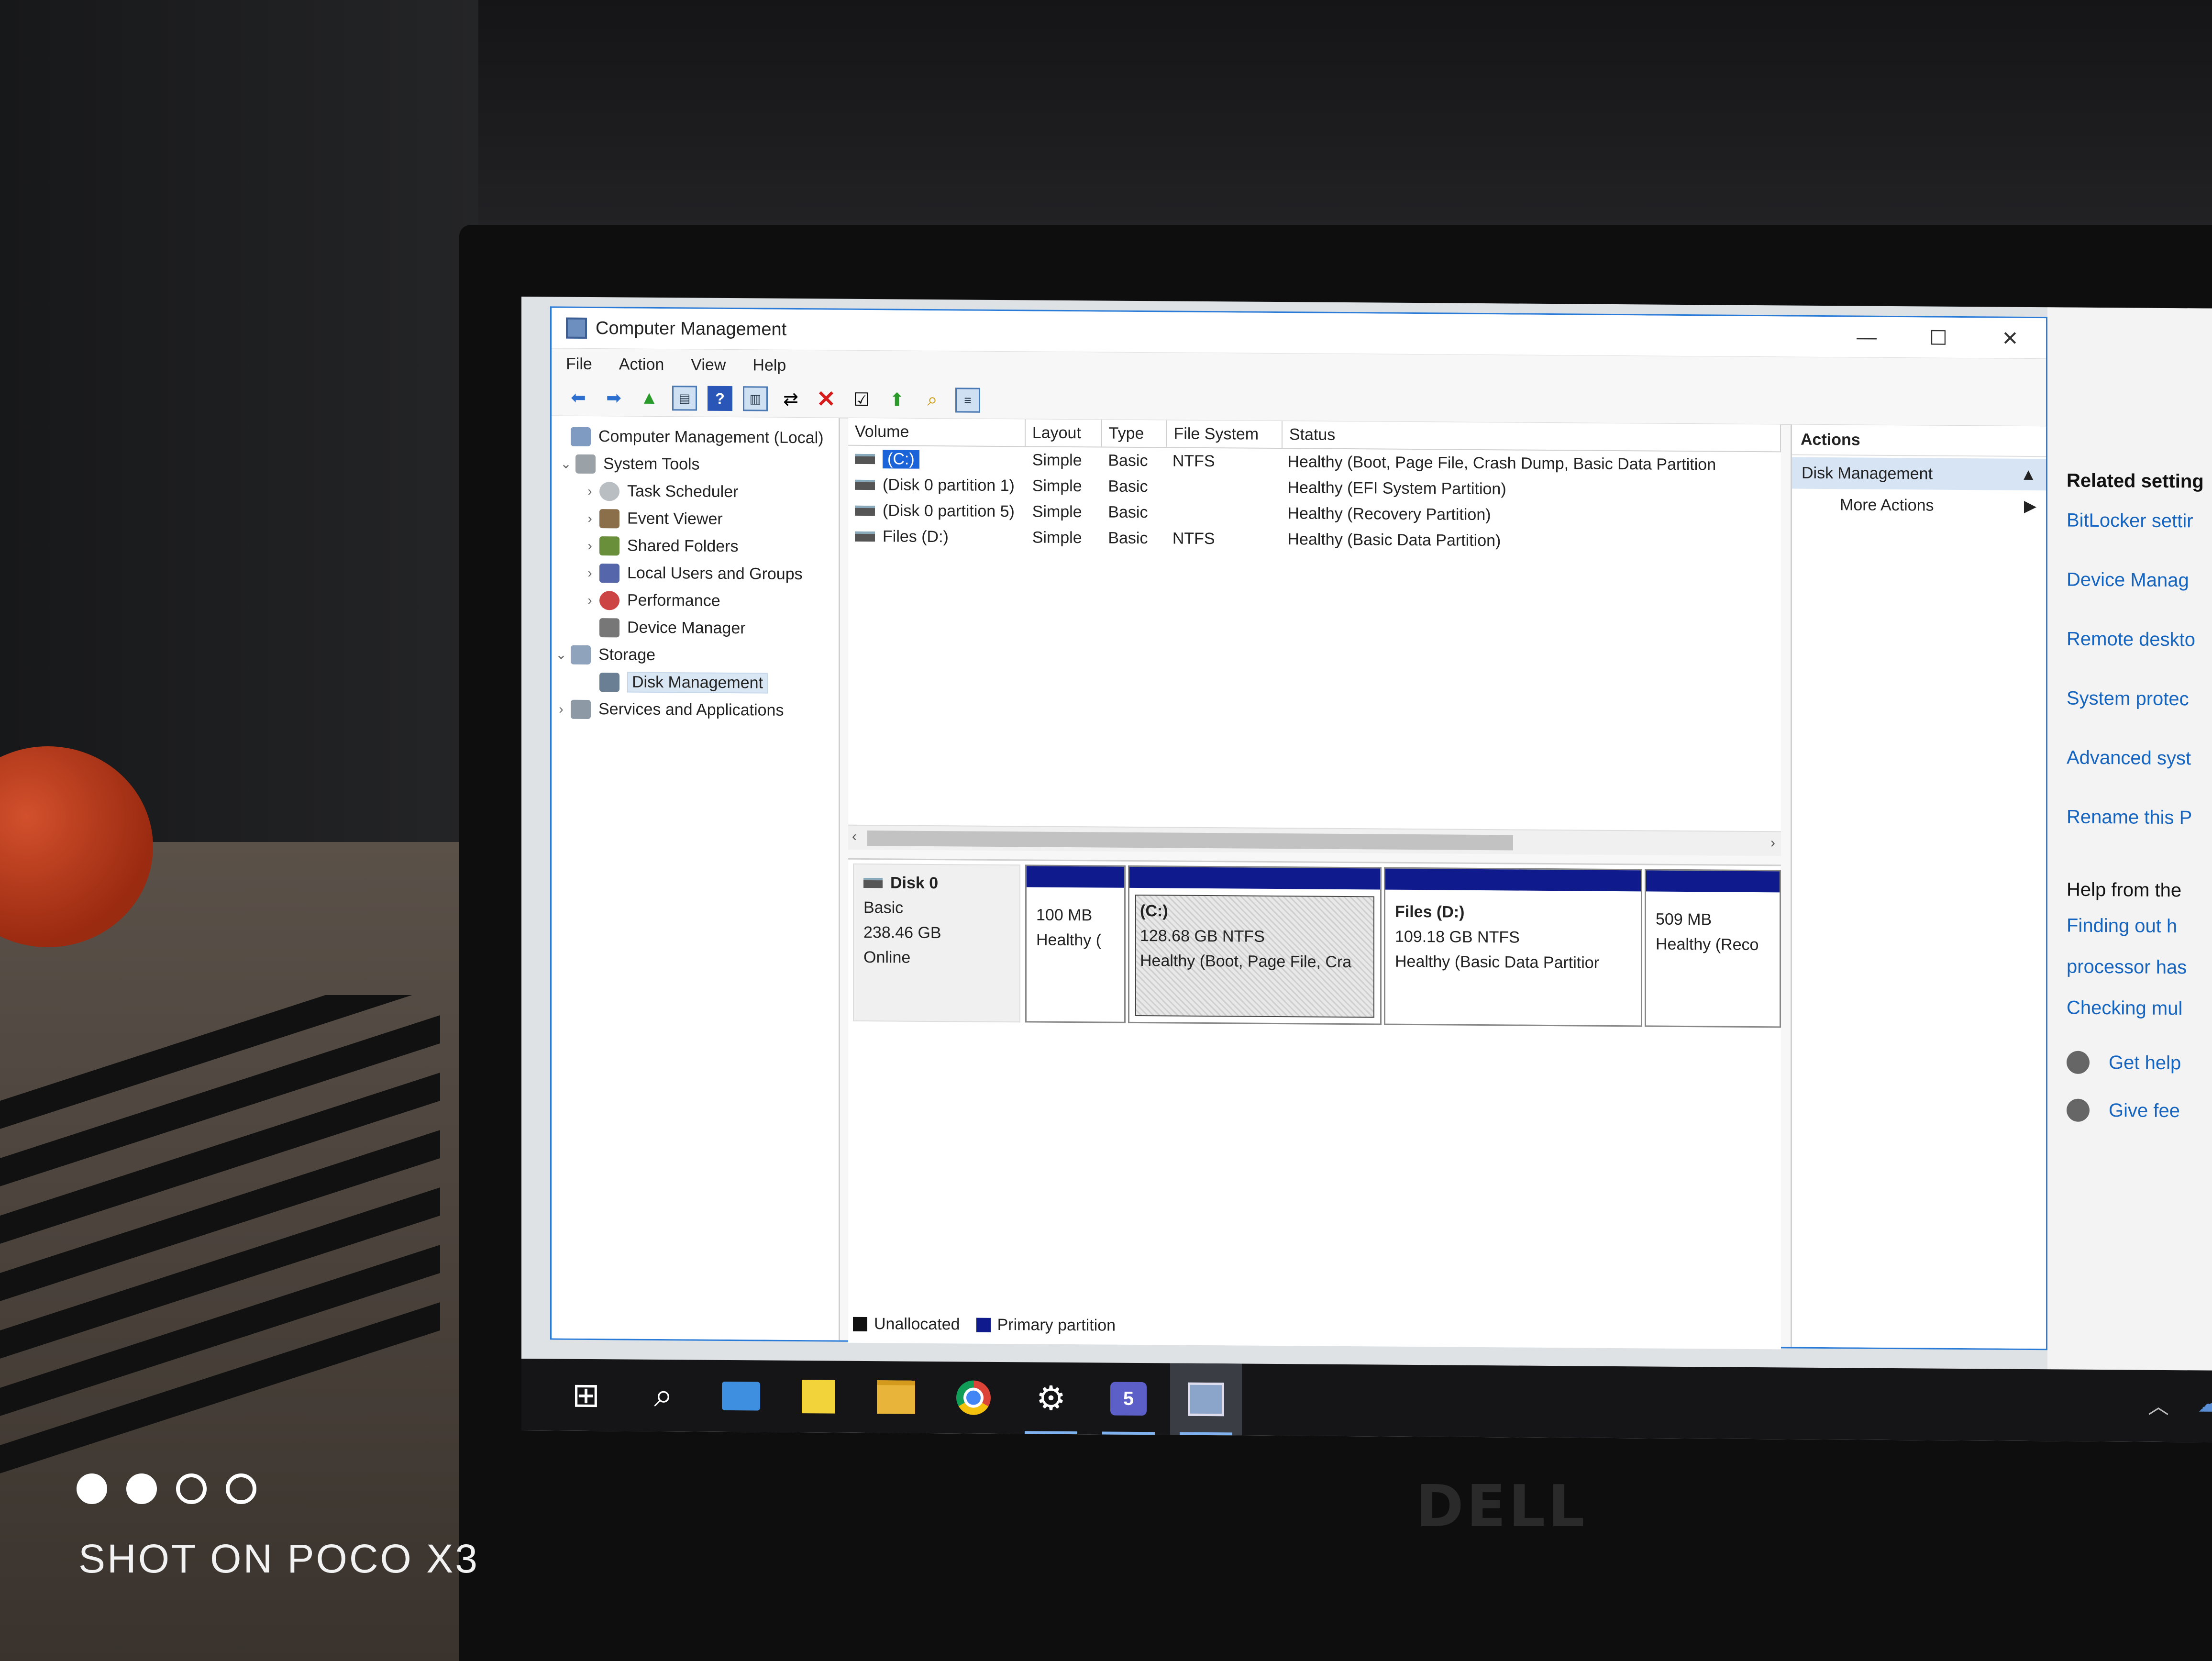 The image size is (2212, 1661). What do you see at coordinates (609, 682) in the screenshot?
I see `disk-management-icon` at bounding box center [609, 682].